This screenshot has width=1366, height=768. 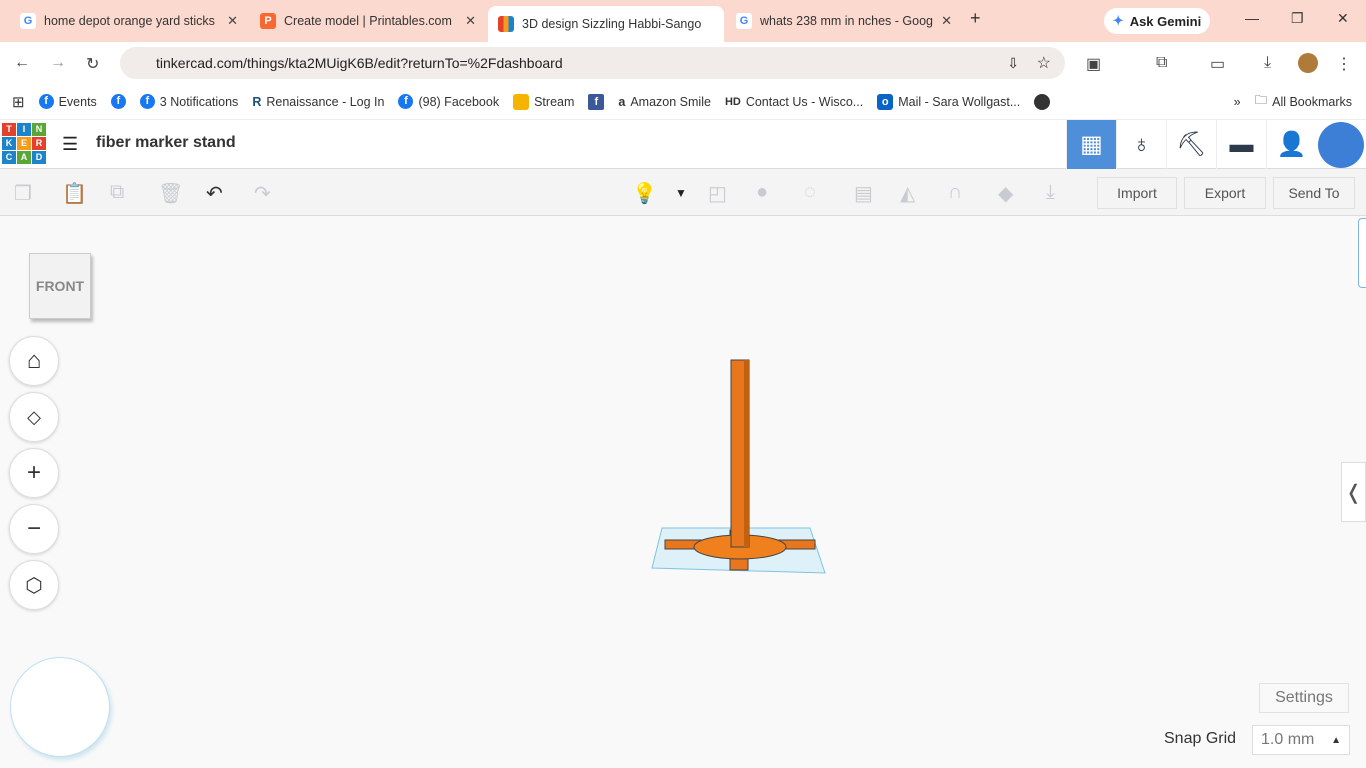 I want to click on add-user-button: 👤, so click(x=1291, y=144).